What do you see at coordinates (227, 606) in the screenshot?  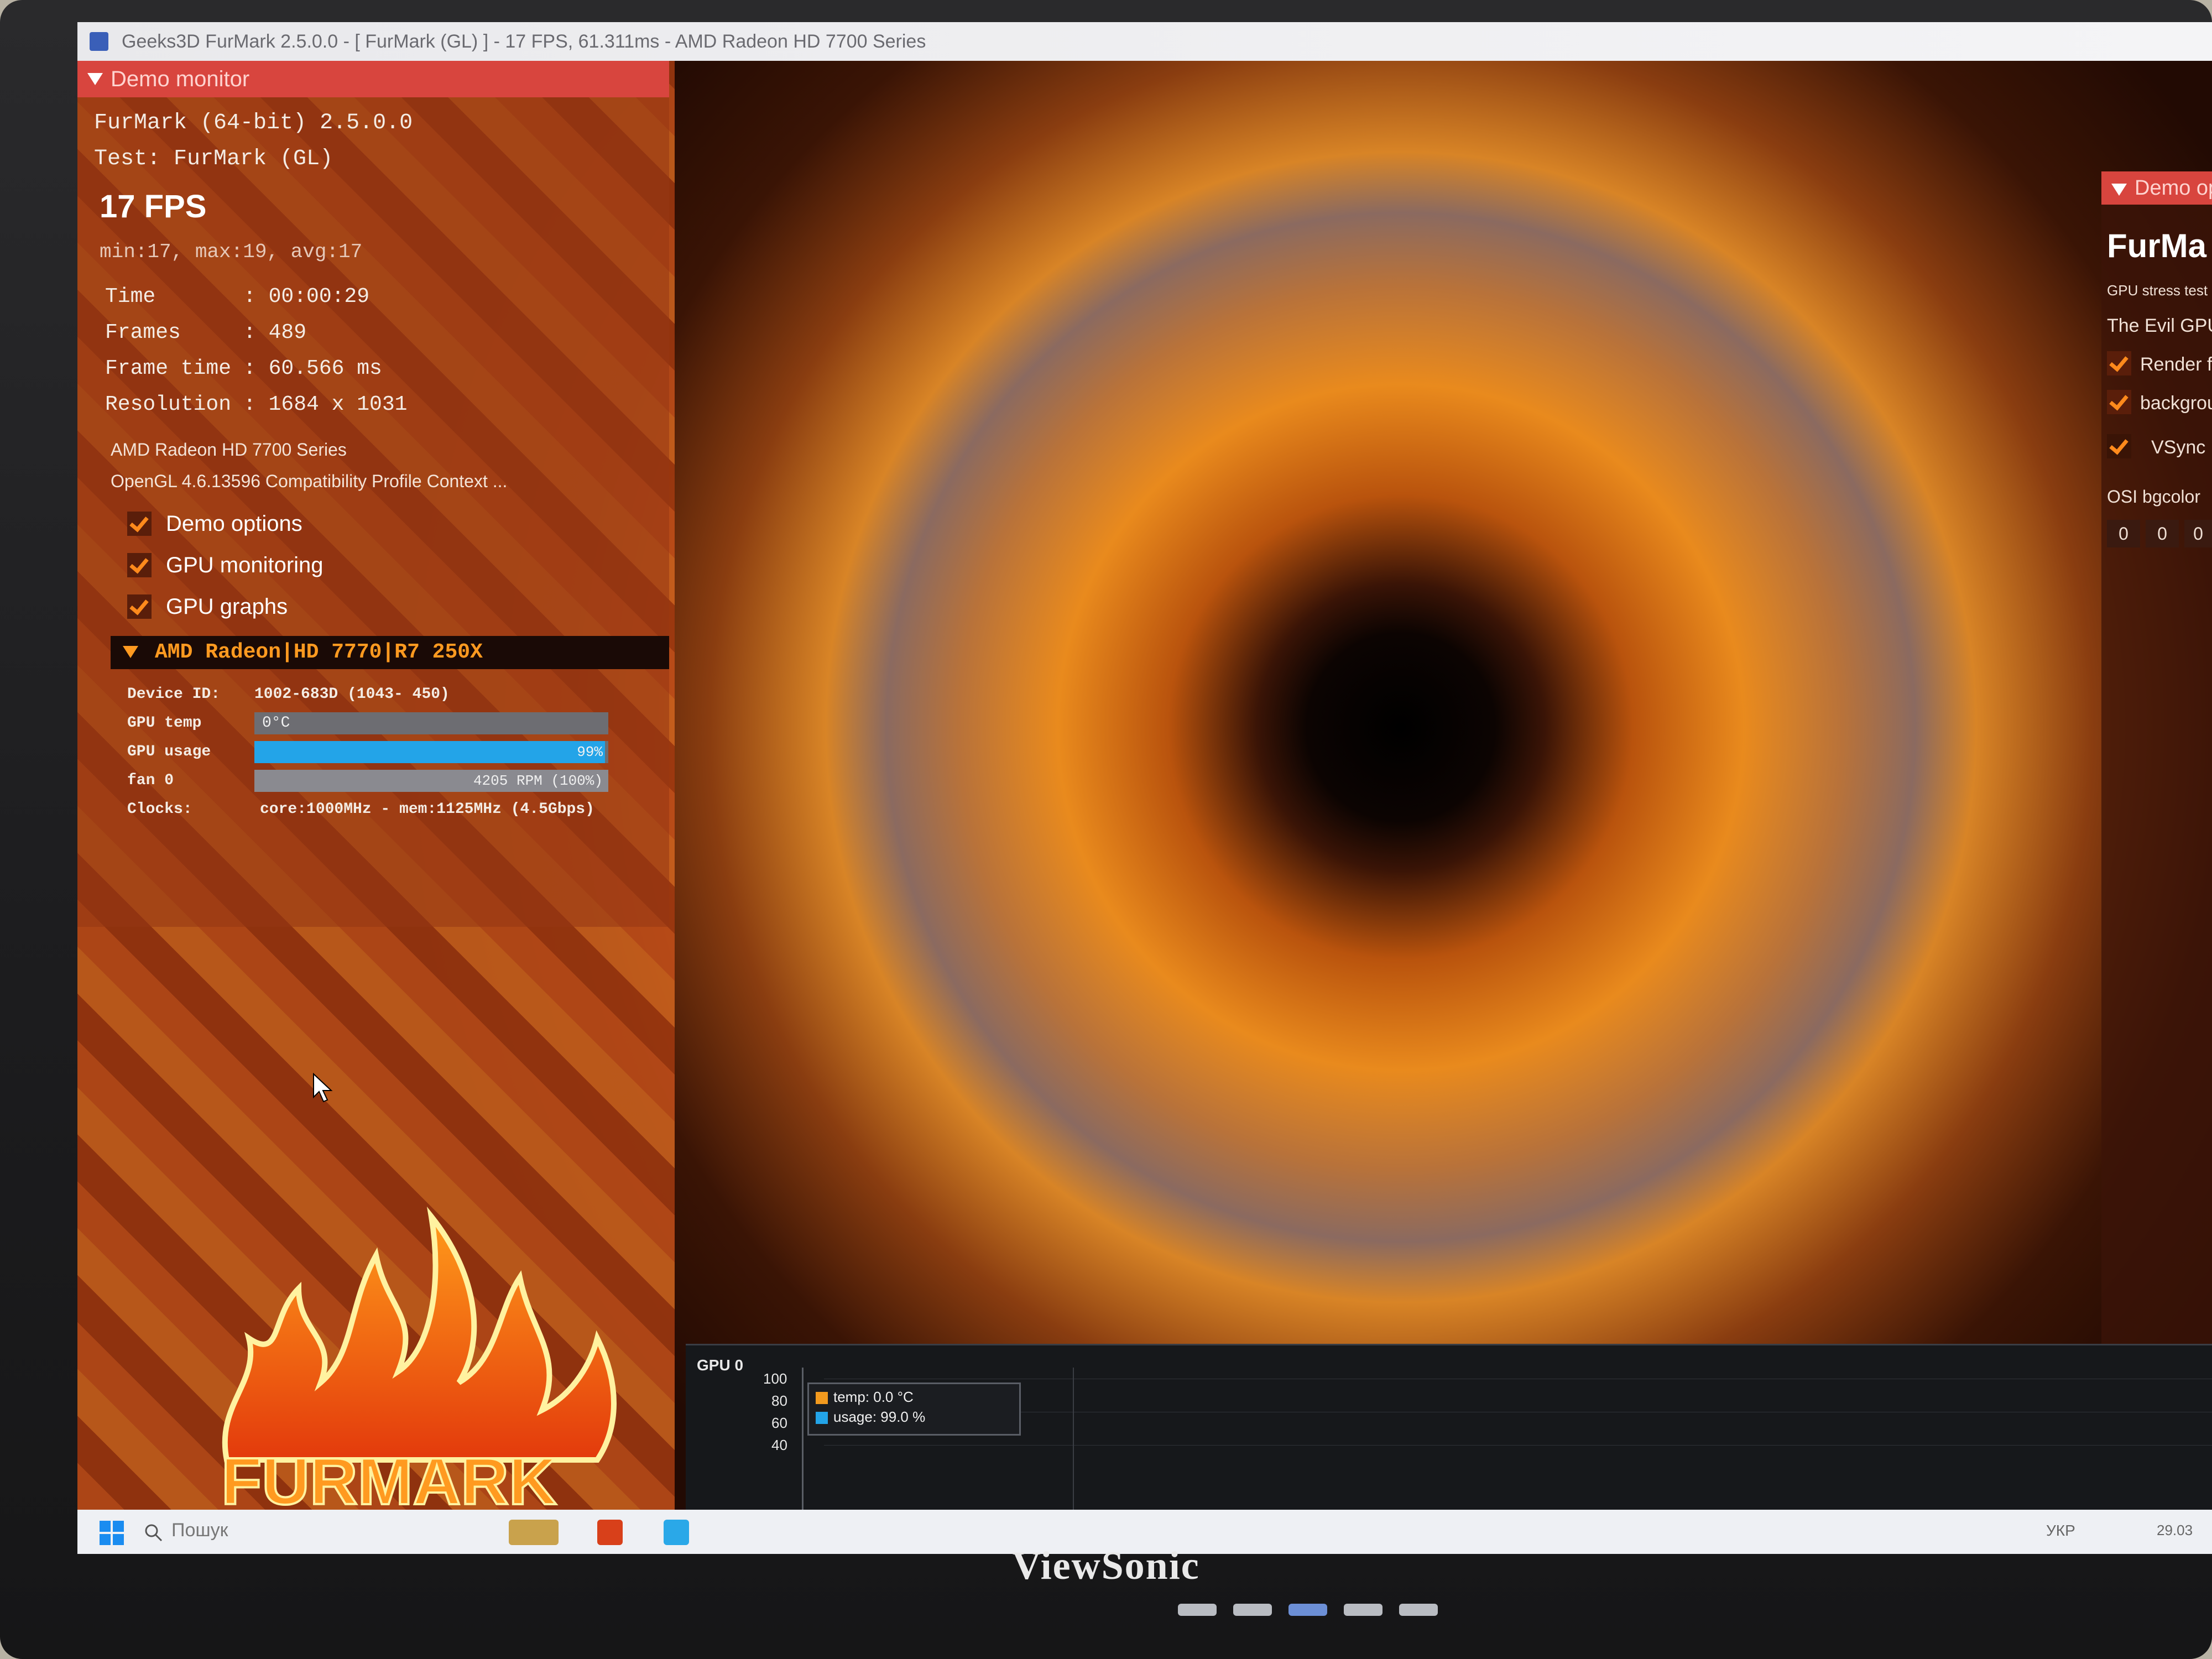 I see `gpu-graphs-label: GPU graphs` at bounding box center [227, 606].